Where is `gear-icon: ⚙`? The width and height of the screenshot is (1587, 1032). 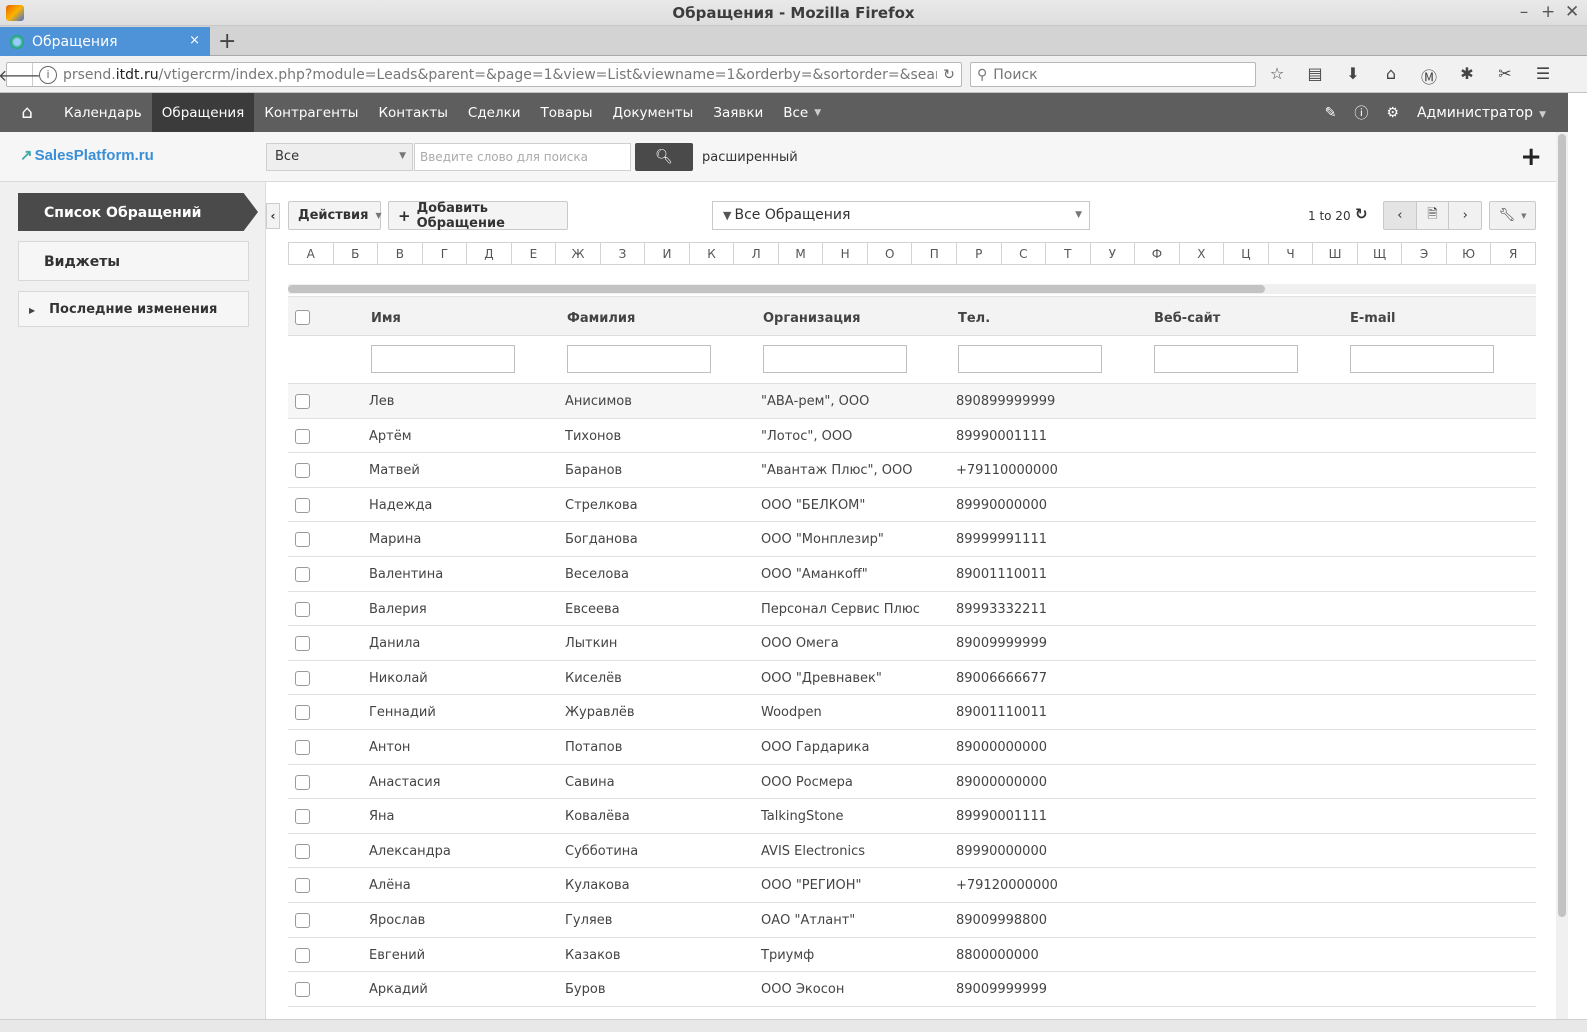
gear-icon: ⚙ is located at coordinates (1392, 113).